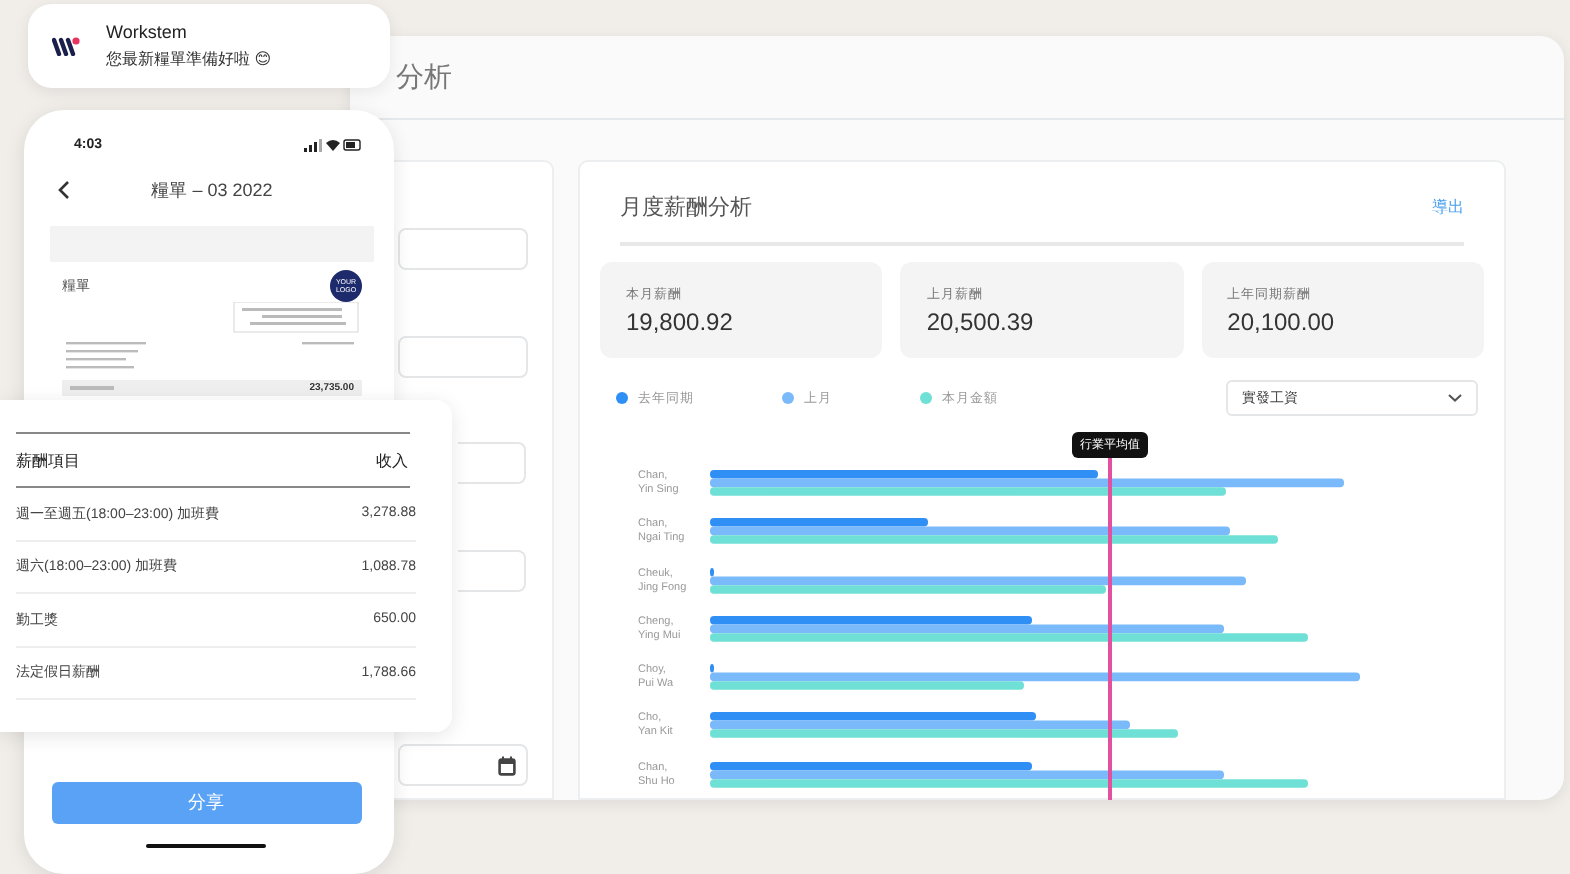  What do you see at coordinates (392, 460) in the screenshot?
I see `column-header: 收入` at bounding box center [392, 460].